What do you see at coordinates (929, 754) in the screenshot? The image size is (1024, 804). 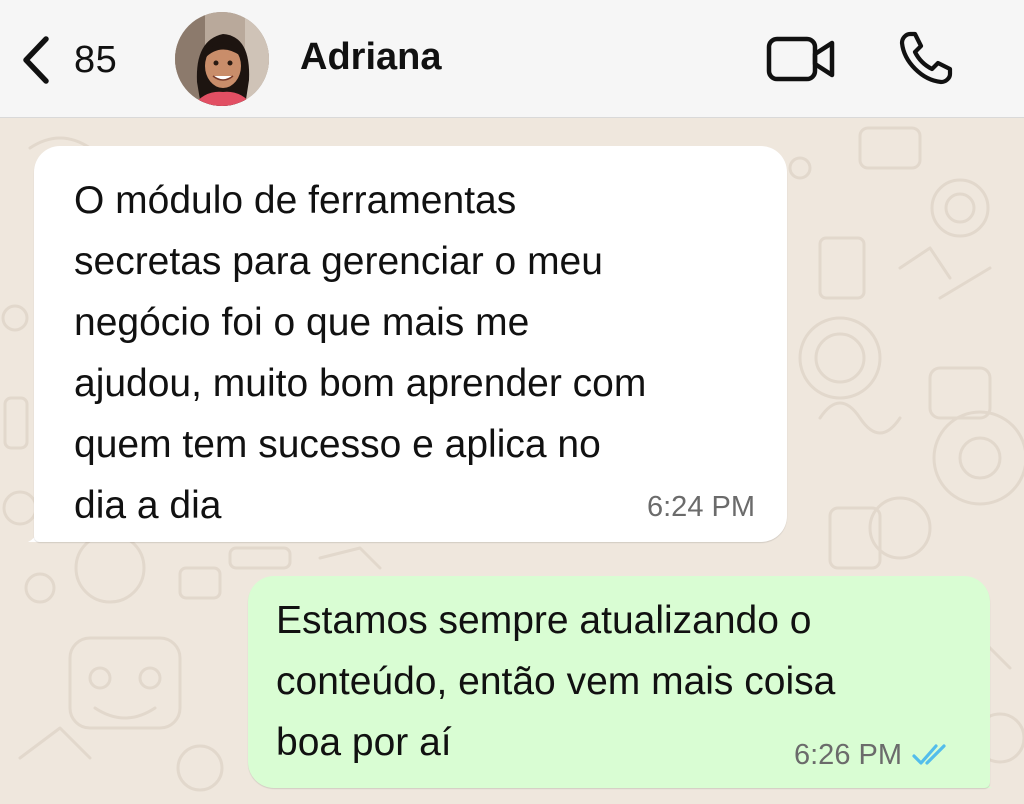 I see `double-check-read-icon` at bounding box center [929, 754].